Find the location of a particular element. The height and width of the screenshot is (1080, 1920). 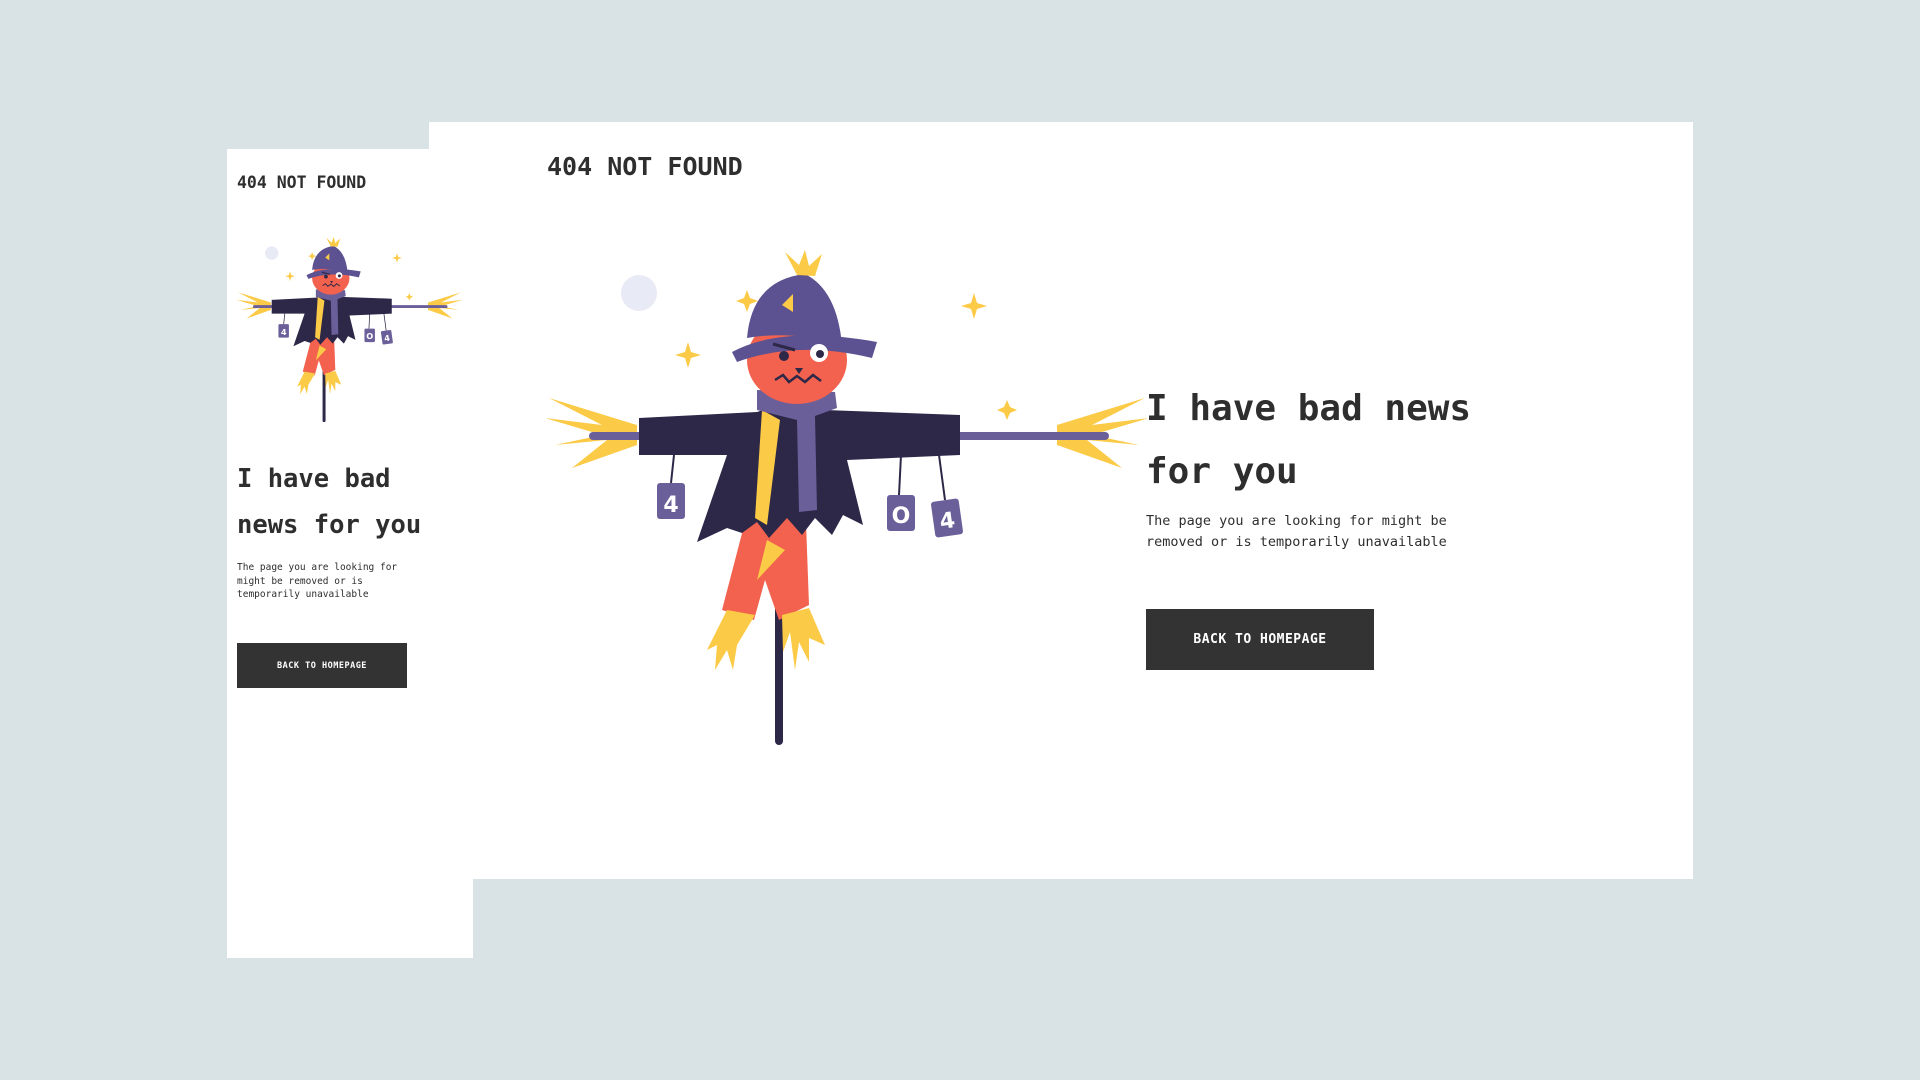

headline-line-2: for you is located at coordinates (1222, 471).